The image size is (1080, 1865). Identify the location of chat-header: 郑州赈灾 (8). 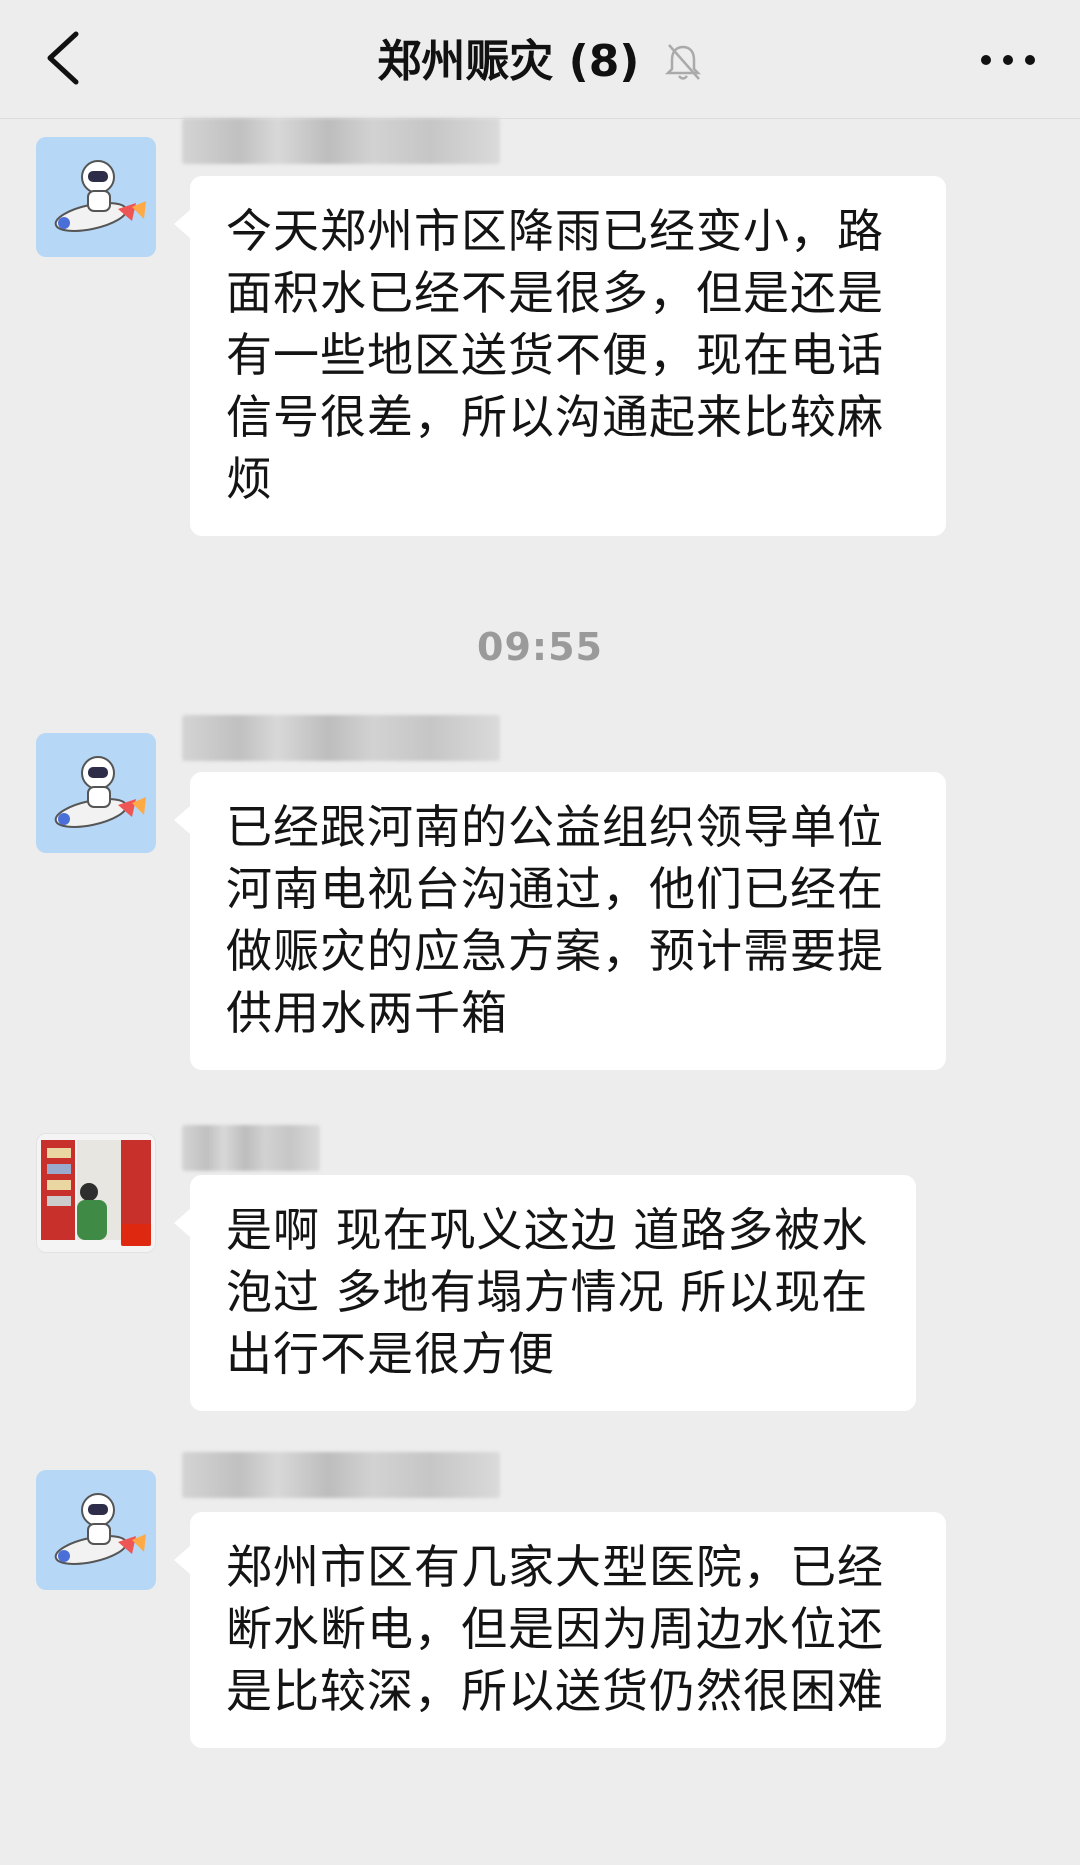
(540, 59).